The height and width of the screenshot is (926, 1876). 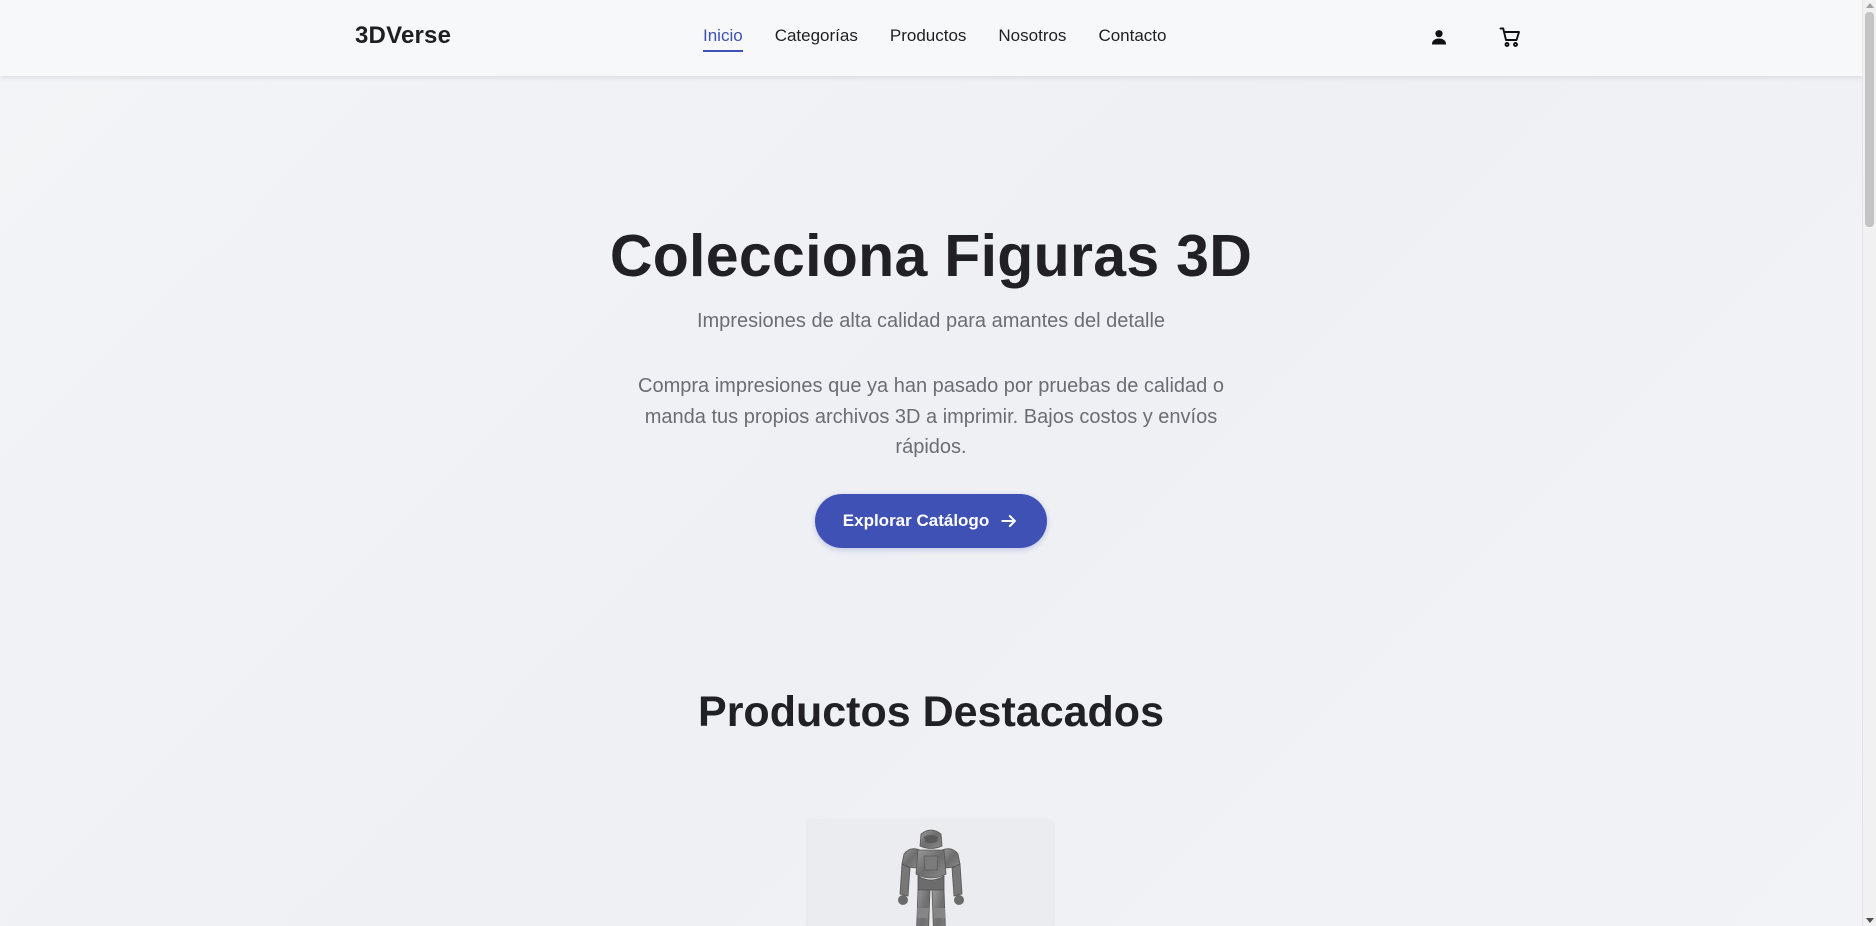 I want to click on cart-button, so click(x=1510, y=37).